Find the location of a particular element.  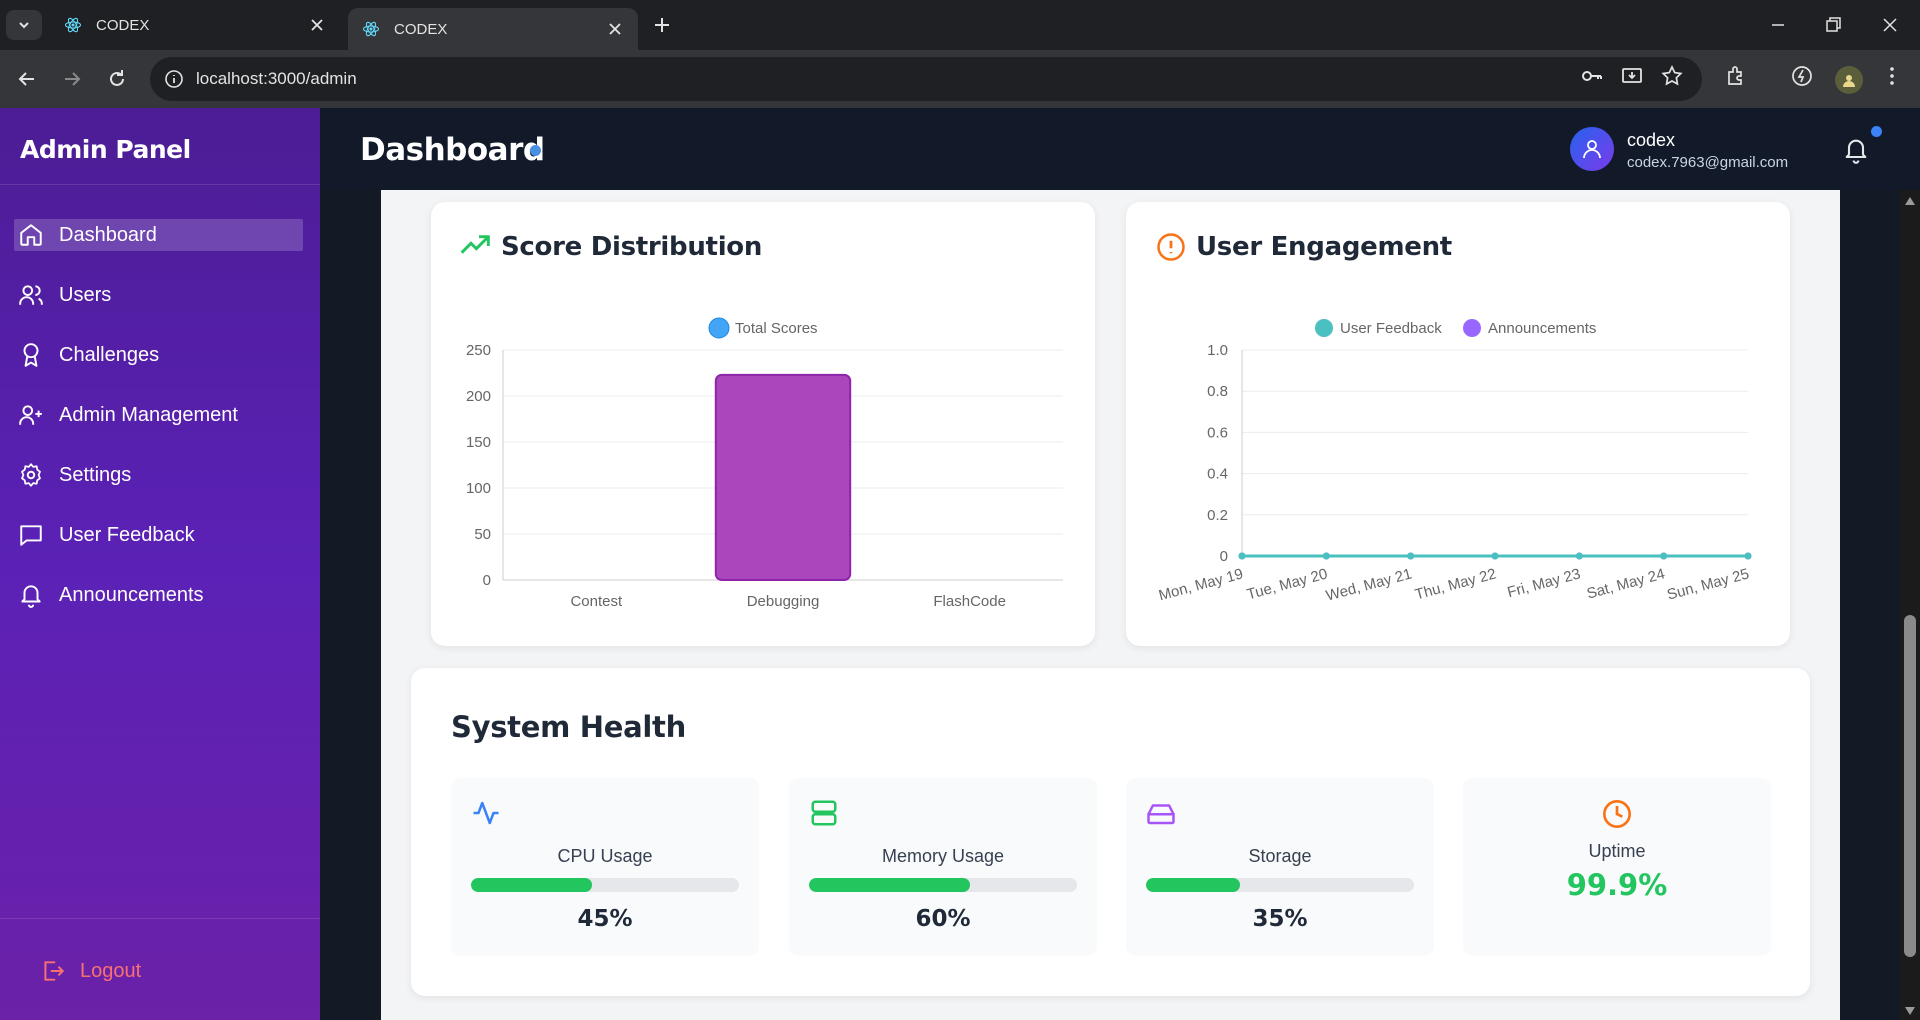

browser-tab-active: CODEX is located at coordinates (493, 29).